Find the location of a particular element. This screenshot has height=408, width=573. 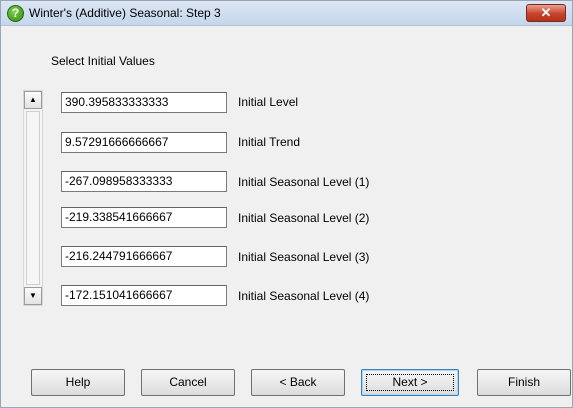

seasonal-level-1-input: -267.098958333333 is located at coordinates (144, 181).